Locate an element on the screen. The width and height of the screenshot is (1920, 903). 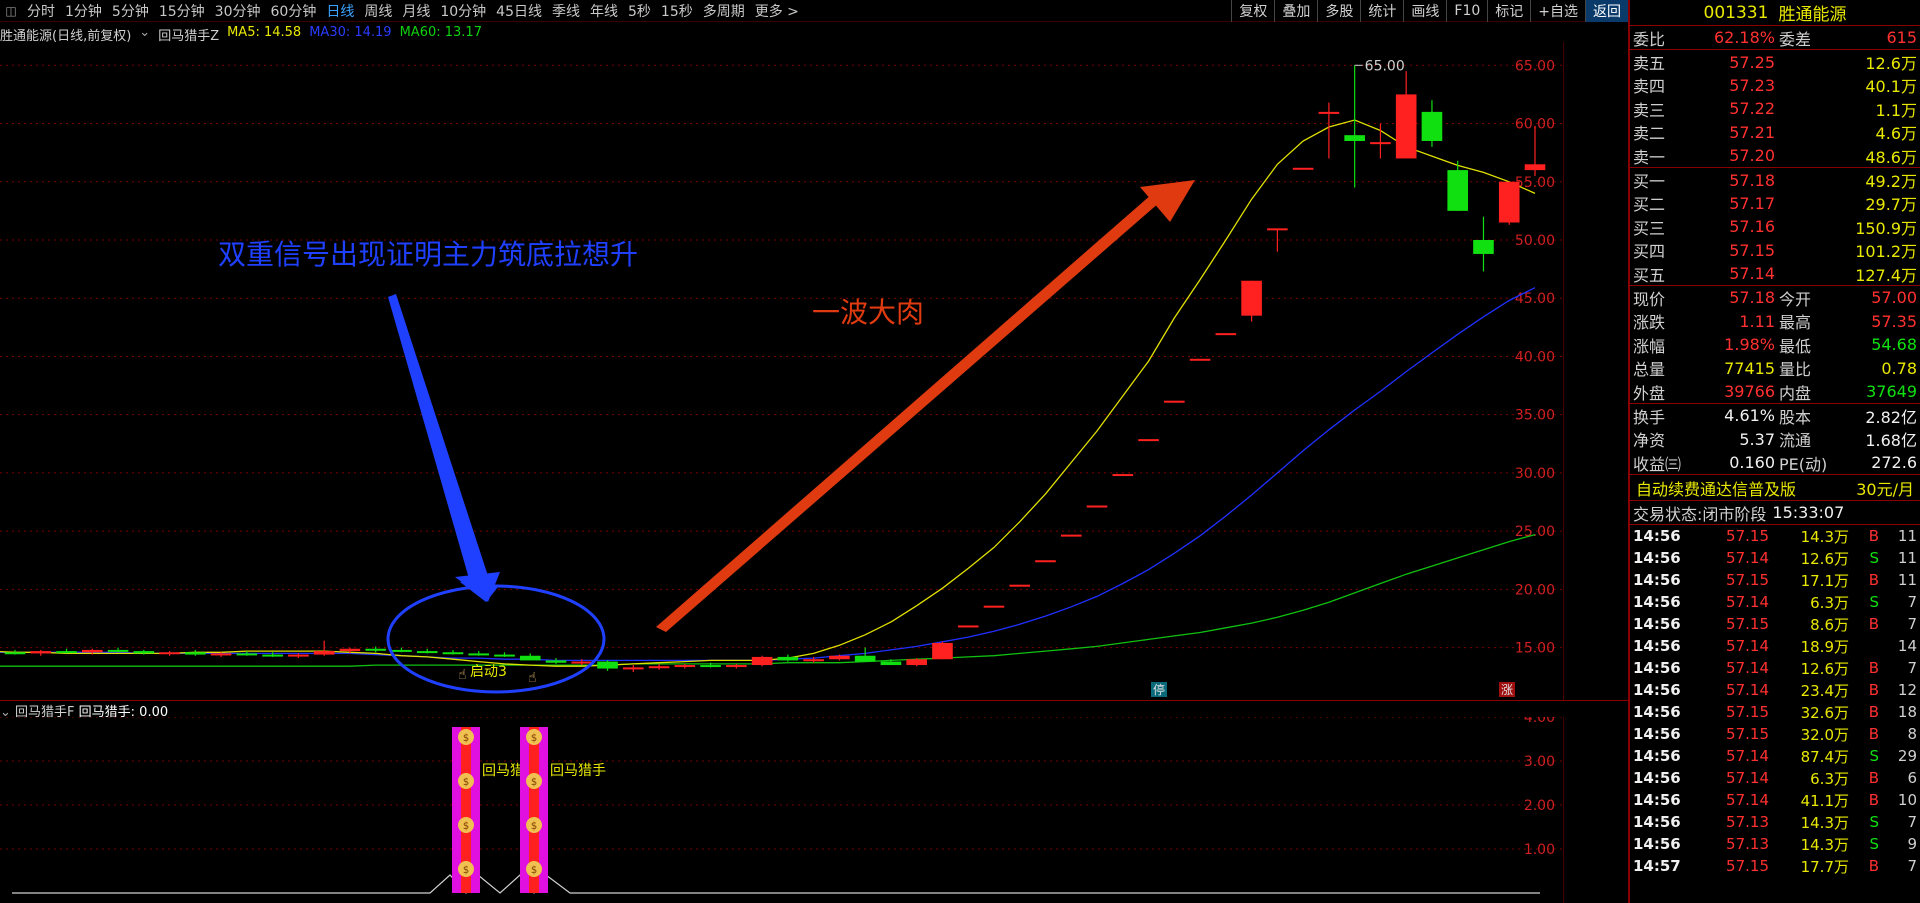
stat-value: 57.18 is located at coordinates (1752, 298).